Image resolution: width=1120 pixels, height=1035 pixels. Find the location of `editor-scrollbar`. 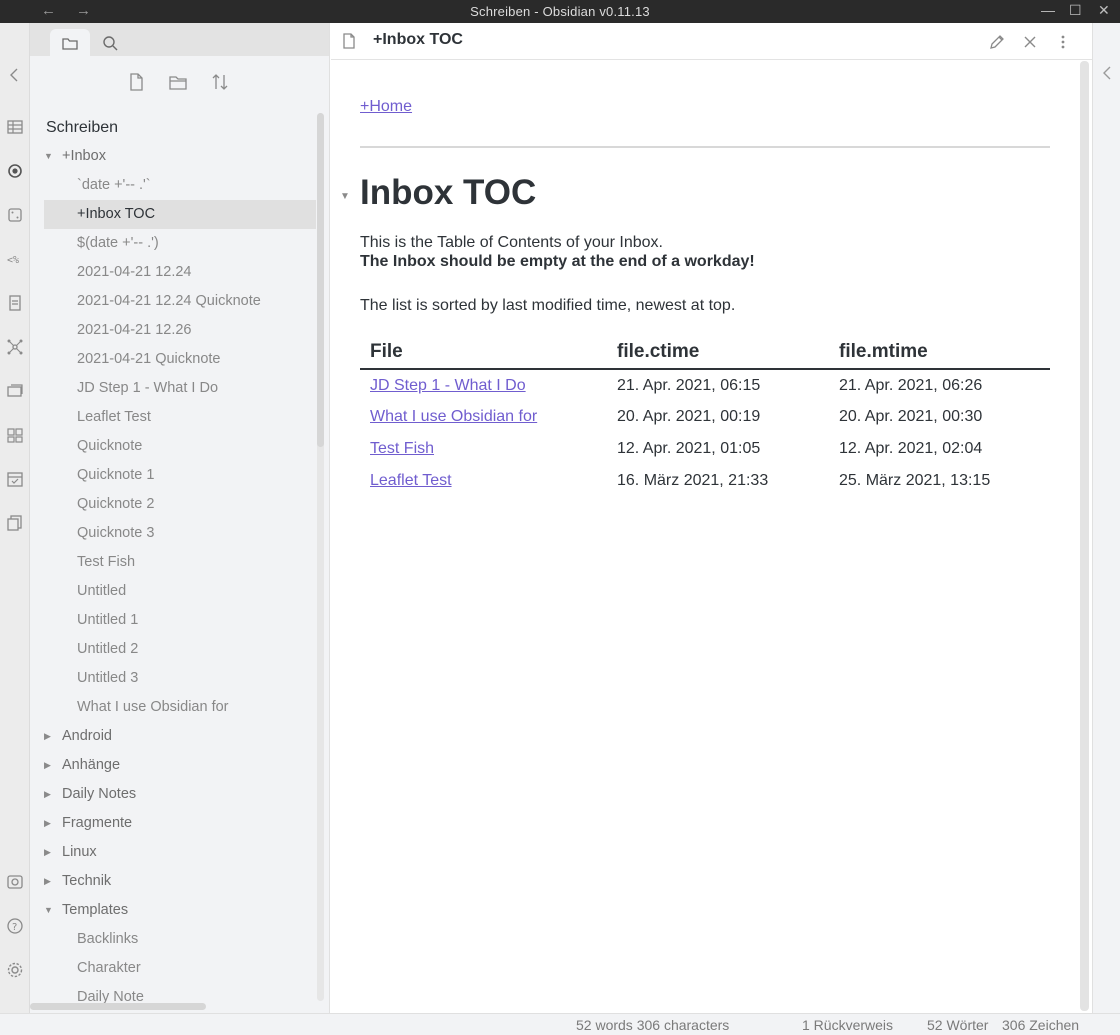

editor-scrollbar is located at coordinates (1084, 536).